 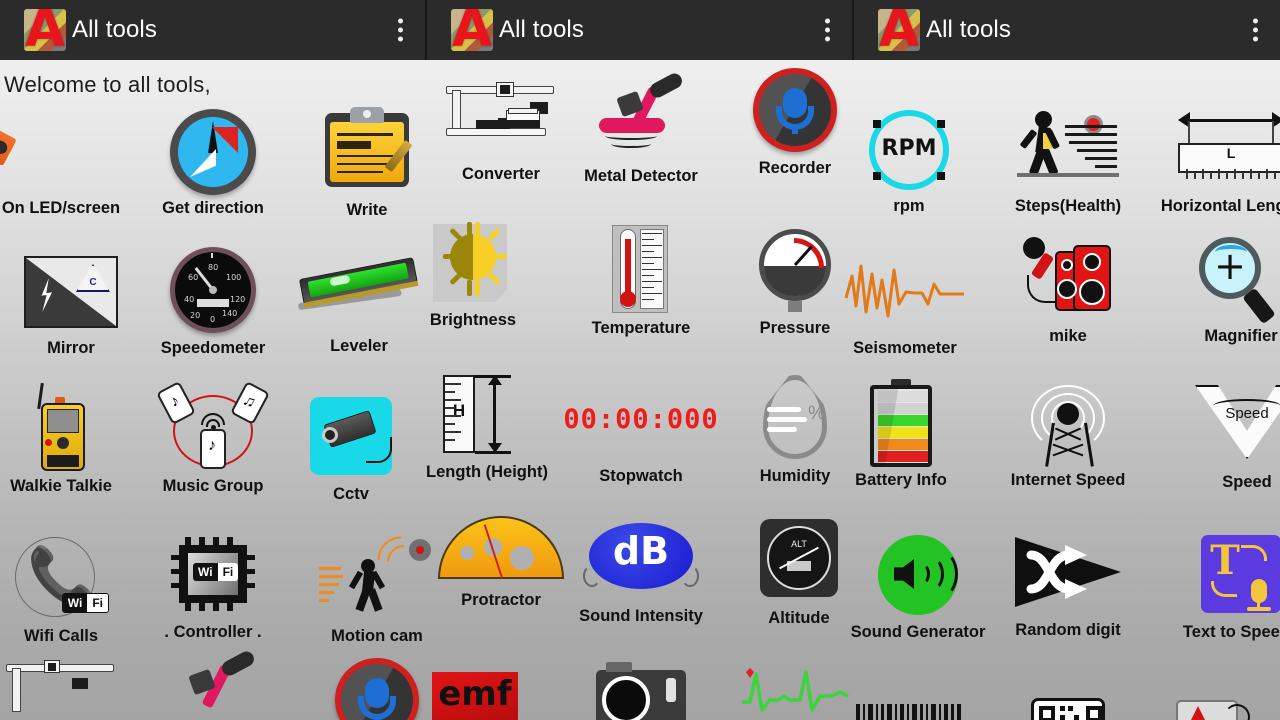 I want to click on tool-label: rpm, so click(x=909, y=206).